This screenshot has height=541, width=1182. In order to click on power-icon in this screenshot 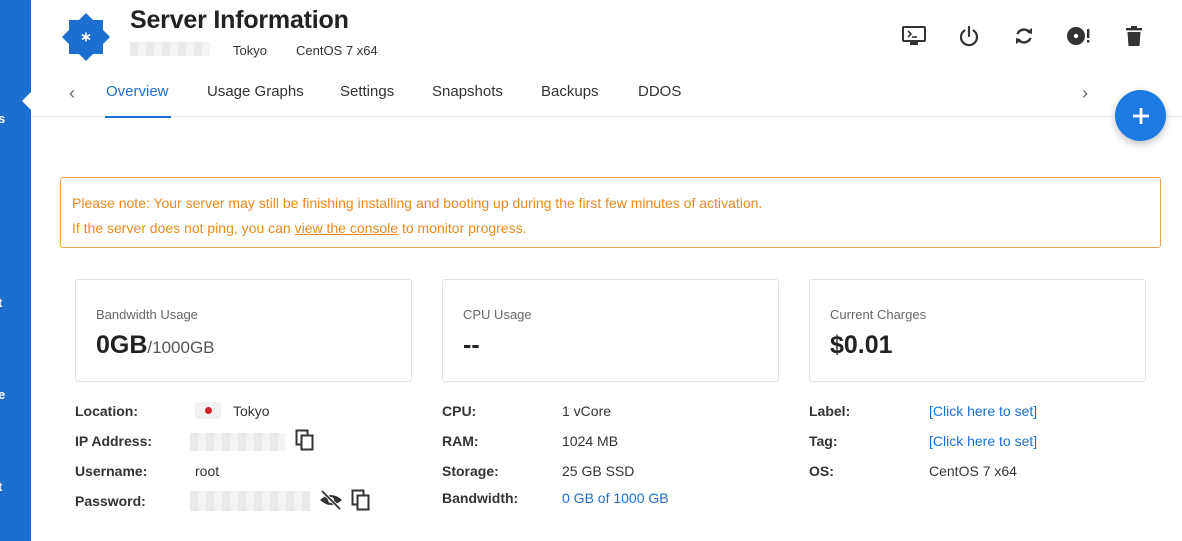, I will do `click(969, 36)`.